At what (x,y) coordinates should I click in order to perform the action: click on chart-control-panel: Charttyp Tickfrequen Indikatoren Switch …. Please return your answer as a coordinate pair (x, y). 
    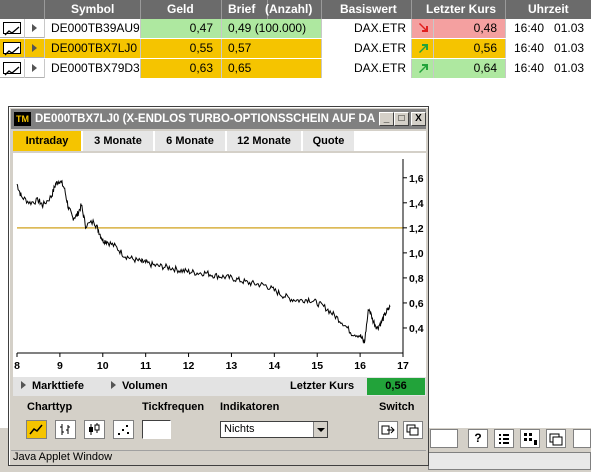
    Looking at the image, I should click on (219, 424).